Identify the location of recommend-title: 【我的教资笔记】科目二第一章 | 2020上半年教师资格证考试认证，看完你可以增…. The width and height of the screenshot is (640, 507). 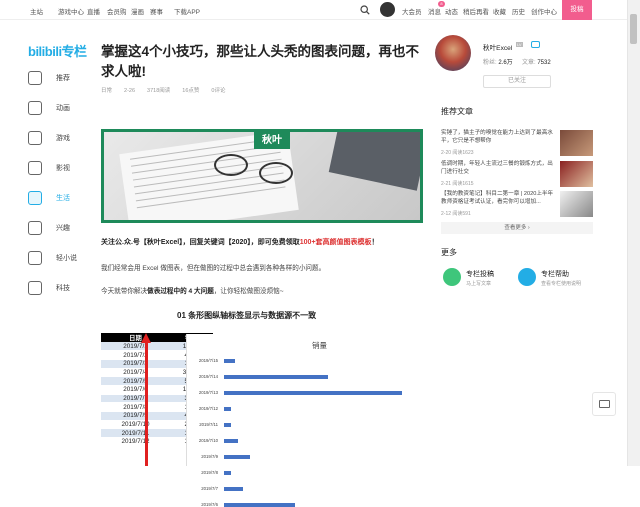
(498, 198).